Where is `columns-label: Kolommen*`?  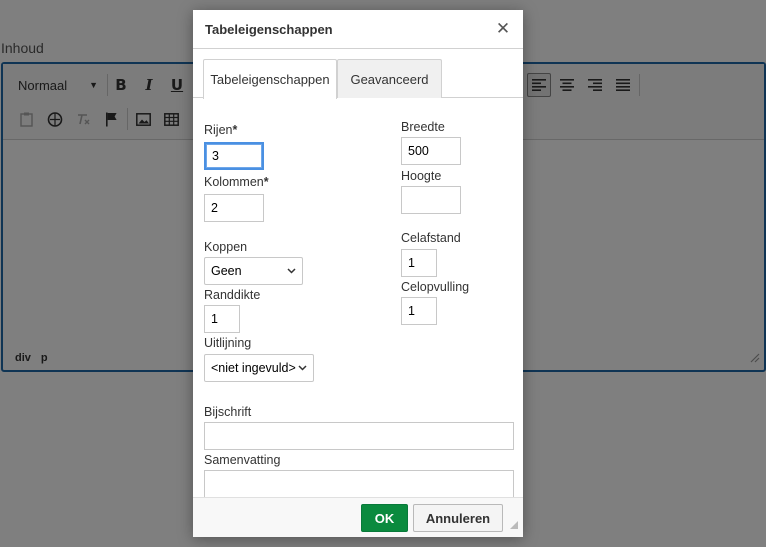 columns-label: Kolommen* is located at coordinates (236, 182).